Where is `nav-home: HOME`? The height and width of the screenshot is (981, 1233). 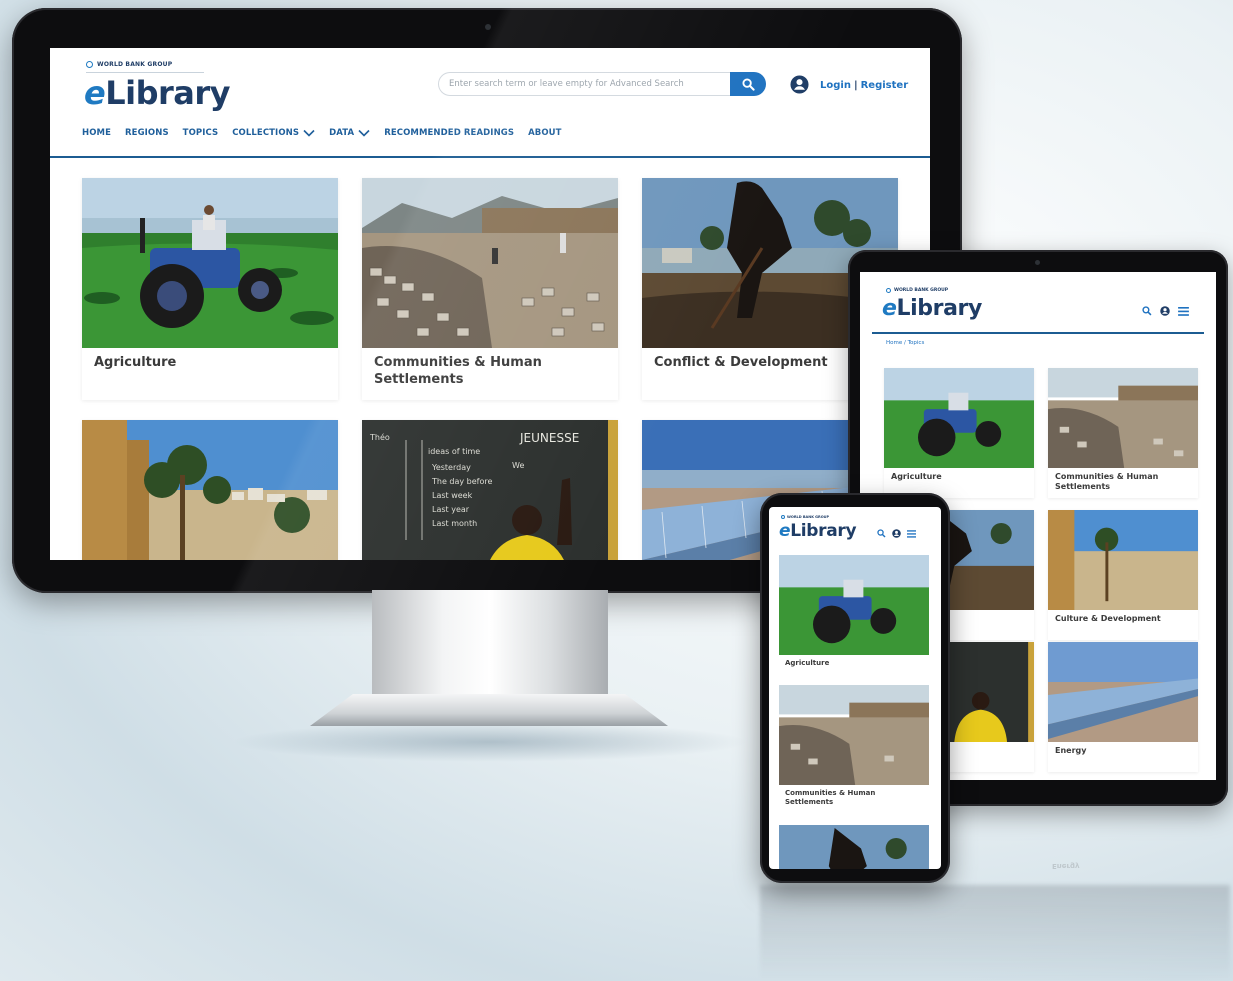
nav-home: HOME is located at coordinates (96, 133).